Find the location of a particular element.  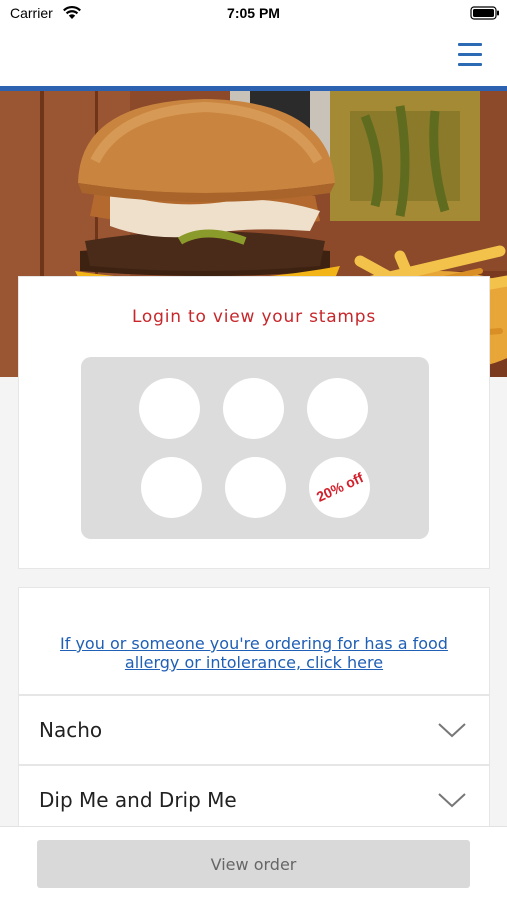

menu-section-label: Nacho is located at coordinates (71, 730).